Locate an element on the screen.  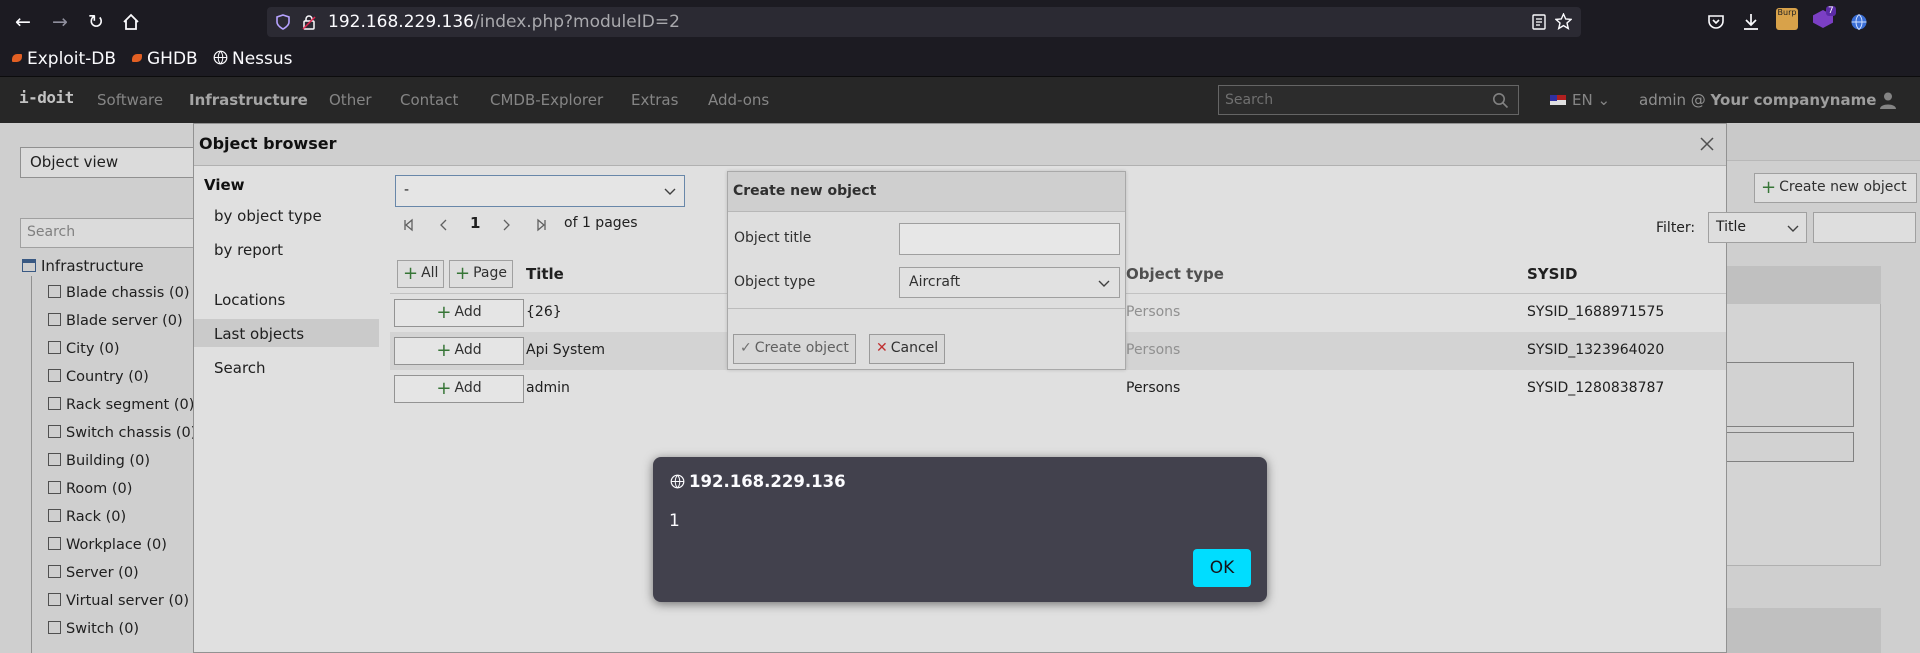
pocket-icon is located at coordinates (1716, 22).